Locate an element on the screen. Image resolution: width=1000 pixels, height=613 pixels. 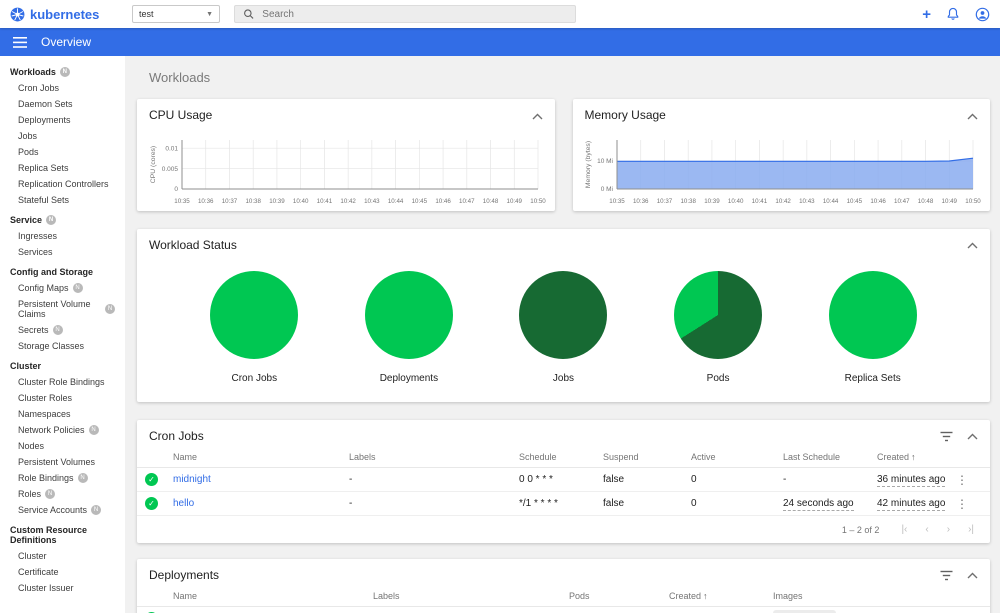
sidebar-item-deployments: Deployments is located at coordinates (62, 120).